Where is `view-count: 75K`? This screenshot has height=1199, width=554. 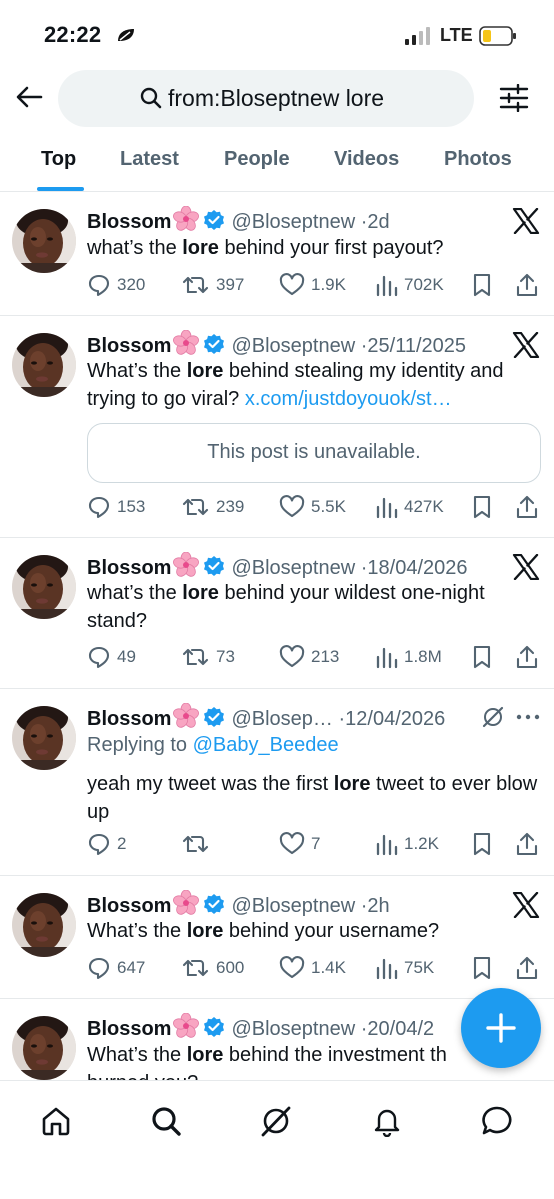 view-count: 75K is located at coordinates (419, 967).